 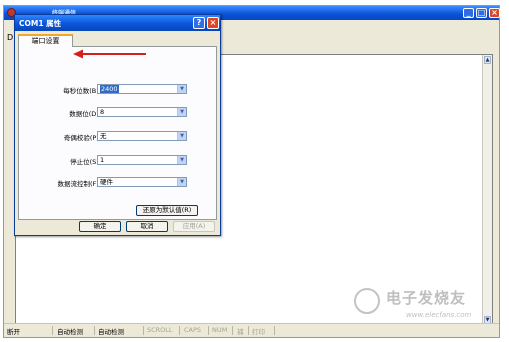 What do you see at coordinates (427, 308) in the screenshot?
I see `watermark: 电子发烧友 www.elecfans.com` at bounding box center [427, 308].